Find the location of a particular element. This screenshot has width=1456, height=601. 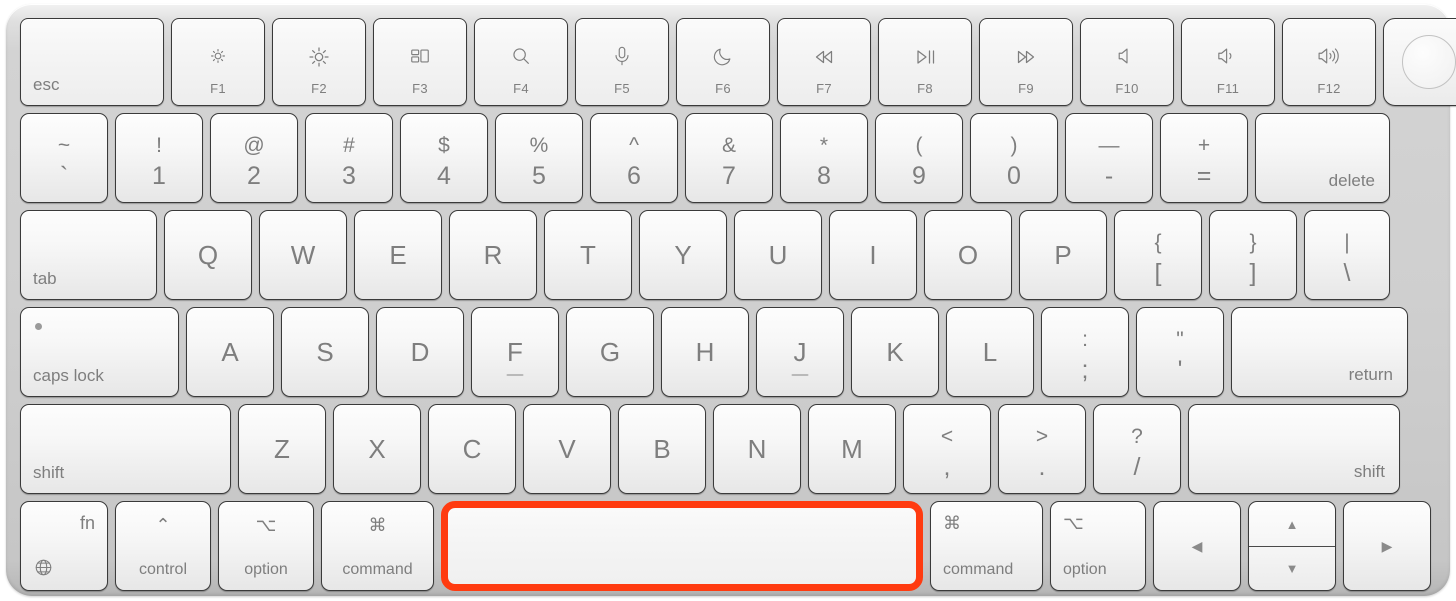

key-grave: ~ ` is located at coordinates (64, 158).